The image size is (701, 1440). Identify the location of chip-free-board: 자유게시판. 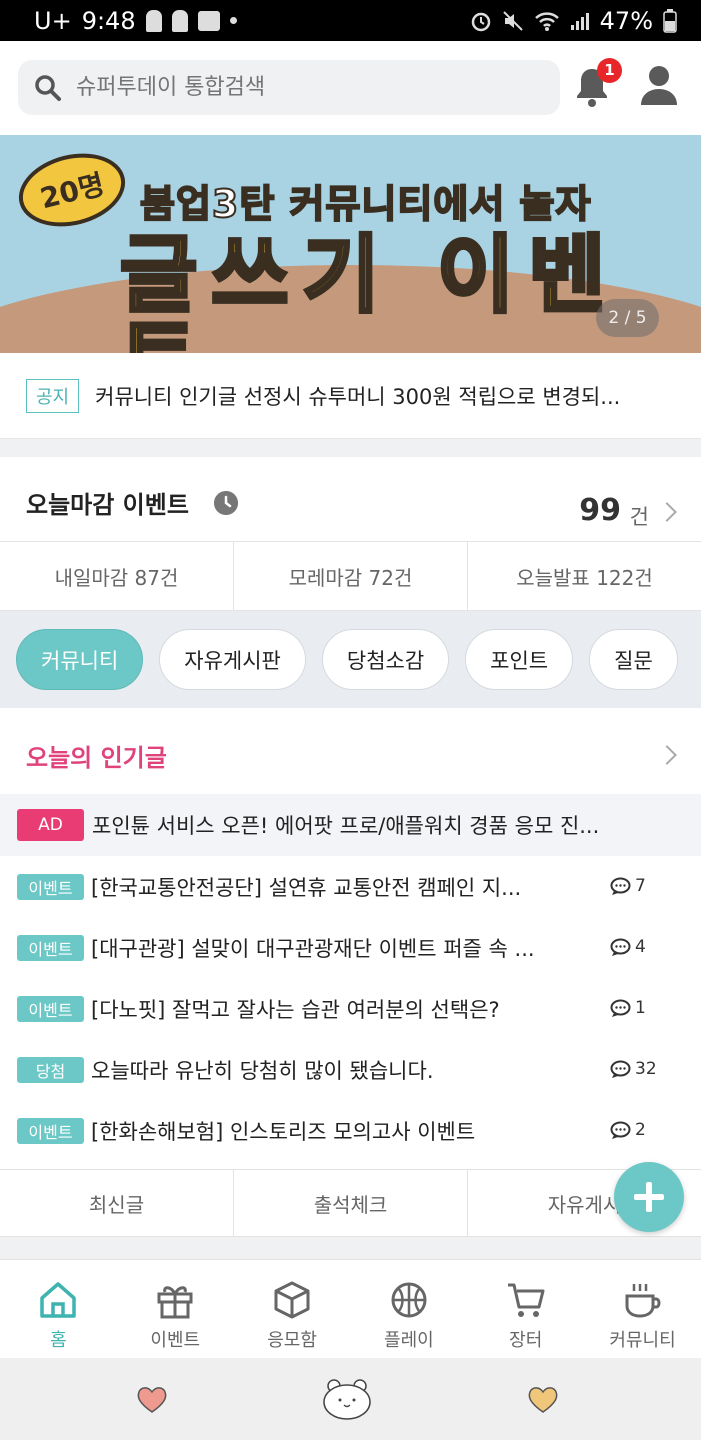
(232, 659).